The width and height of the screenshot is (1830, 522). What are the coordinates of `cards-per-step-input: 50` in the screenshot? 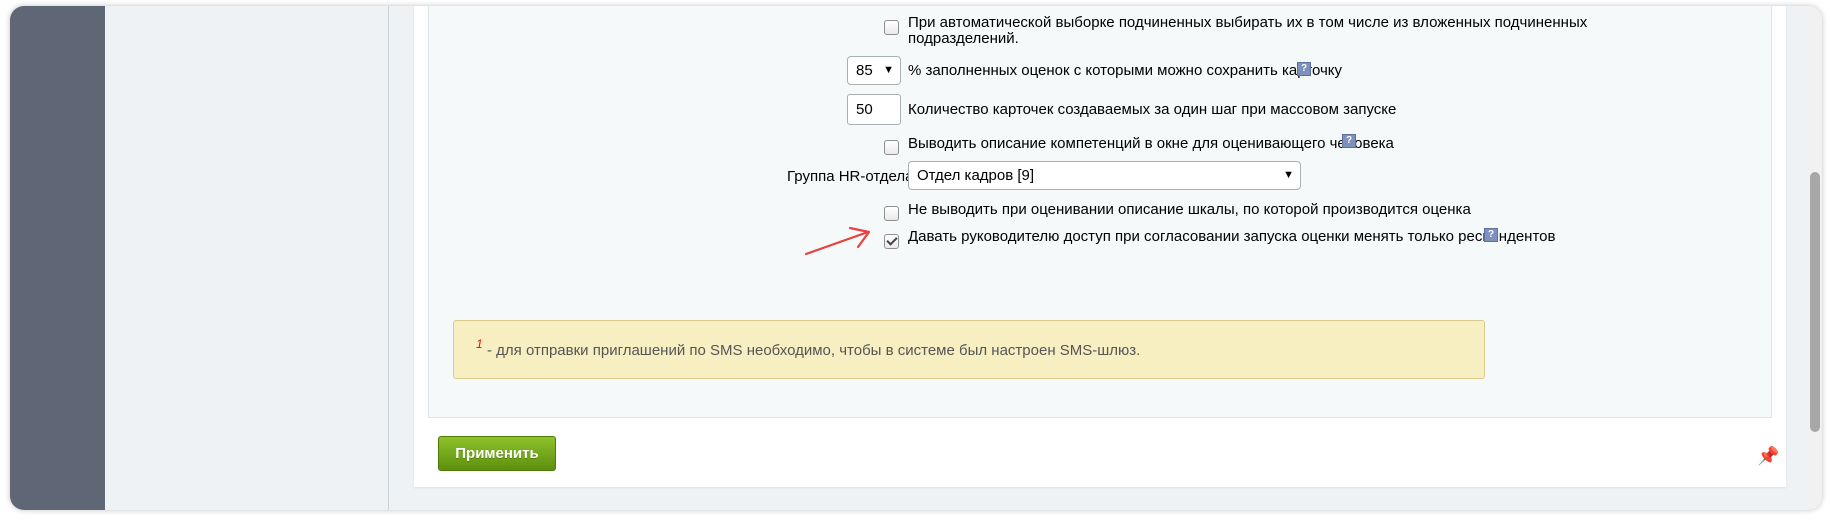 It's located at (874, 109).